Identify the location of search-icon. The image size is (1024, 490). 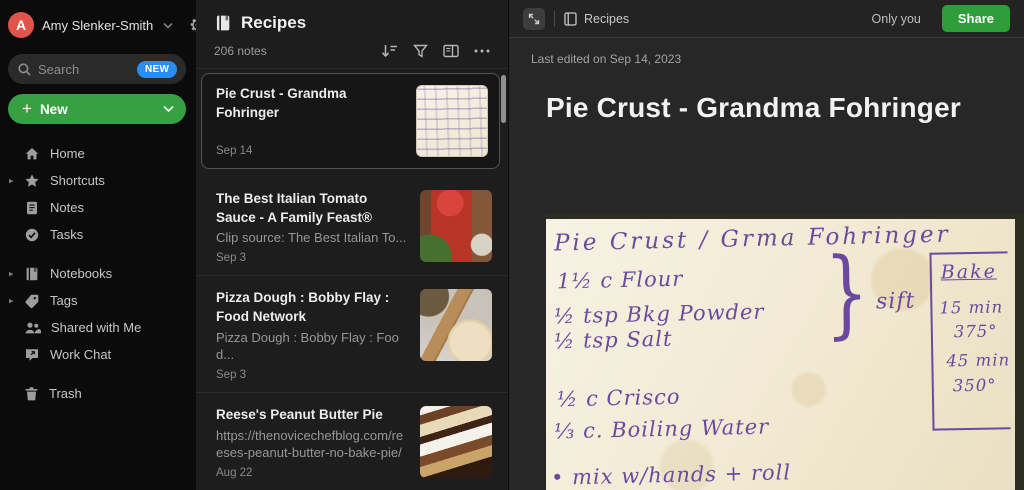
(24, 69).